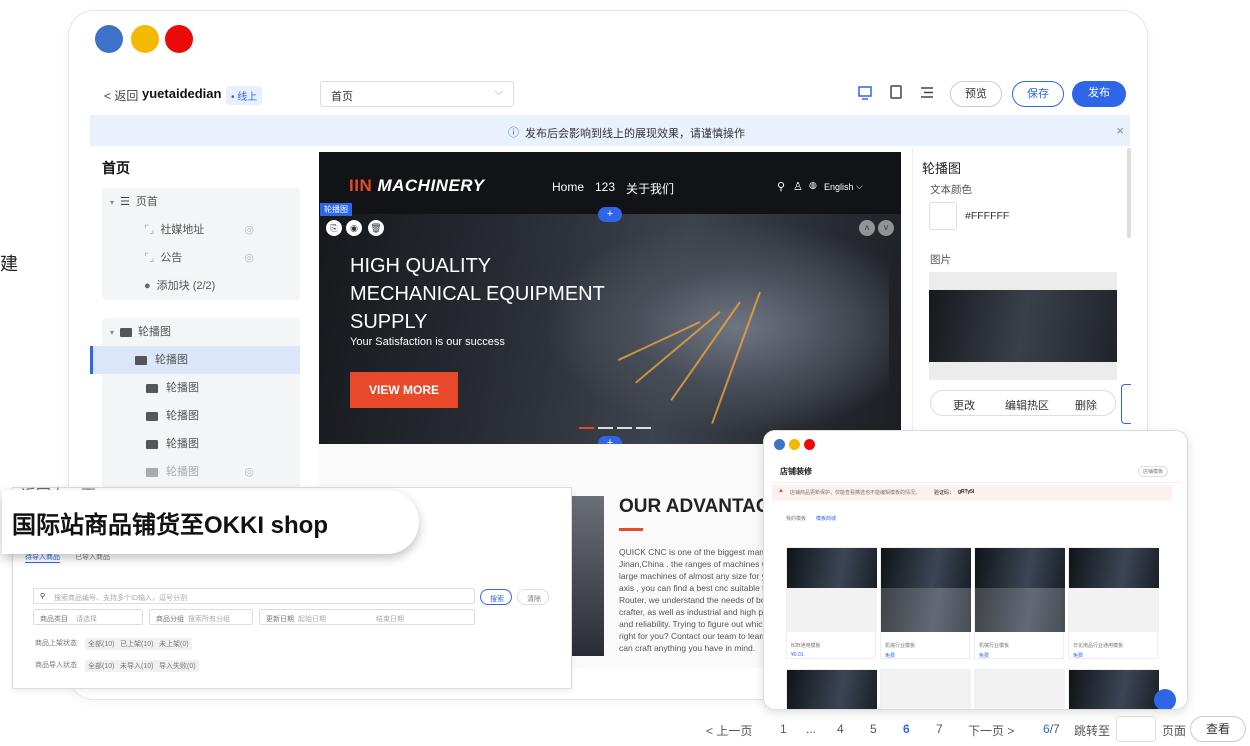  I want to click on nav-about: 关于我们, so click(650, 188).